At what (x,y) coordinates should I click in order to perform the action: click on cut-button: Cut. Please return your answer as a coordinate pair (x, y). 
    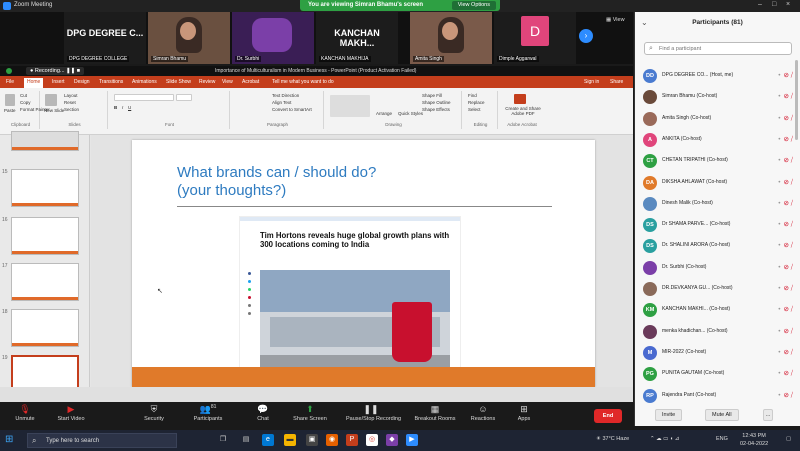
    Looking at the image, I should click on (23, 95).